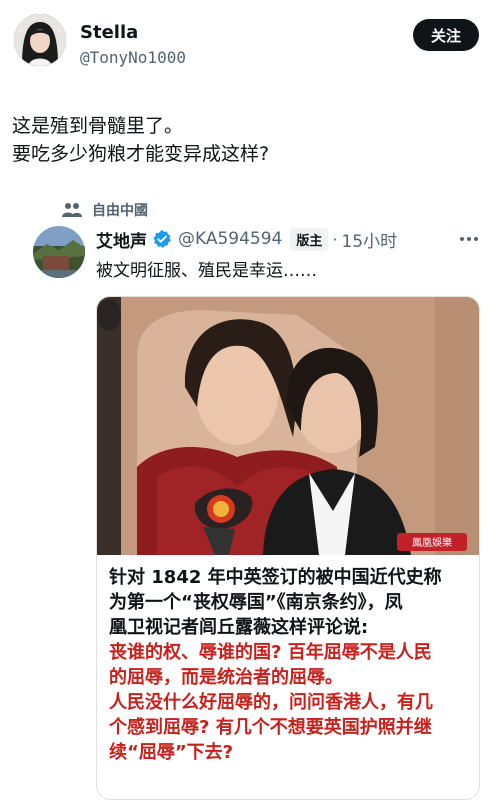  Describe the element at coordinates (242, 140) in the screenshot. I see `post-text: 这是殖到骨髓里了。 要吃多少狗粮才能变异成这样?` at that location.